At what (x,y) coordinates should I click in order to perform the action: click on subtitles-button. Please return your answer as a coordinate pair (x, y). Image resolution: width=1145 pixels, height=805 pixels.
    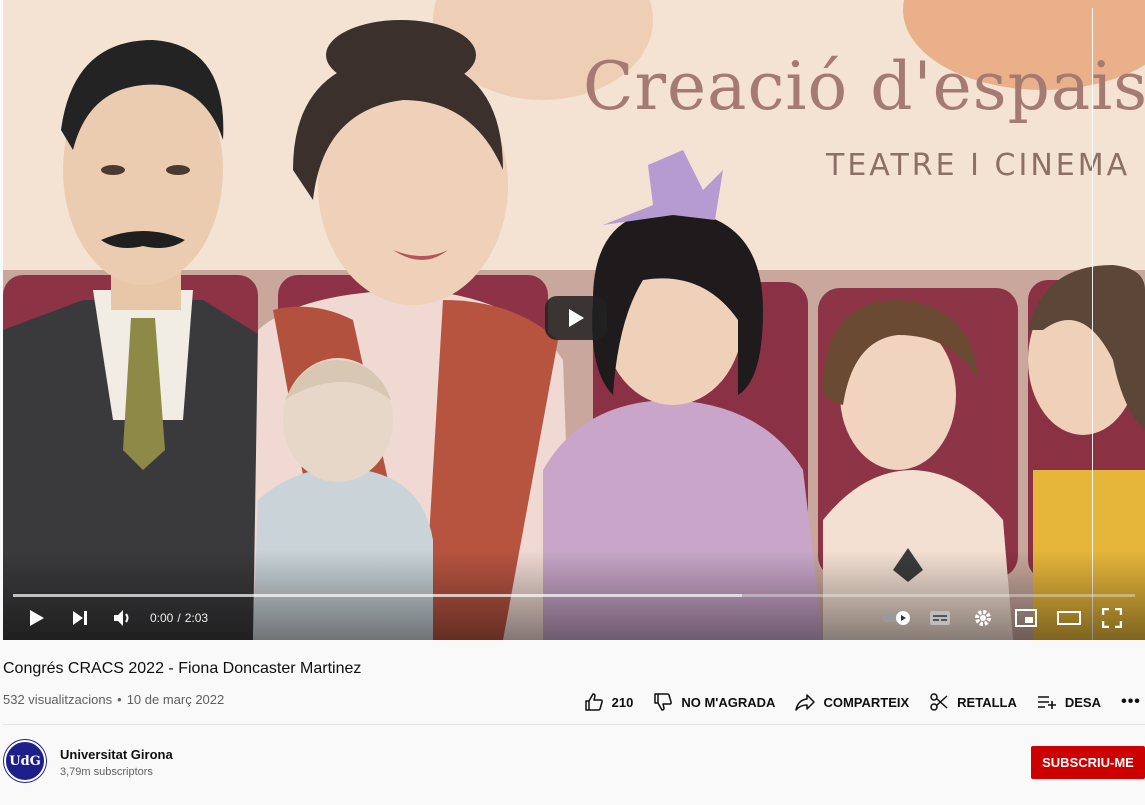
    Looking at the image, I should click on (939, 618).